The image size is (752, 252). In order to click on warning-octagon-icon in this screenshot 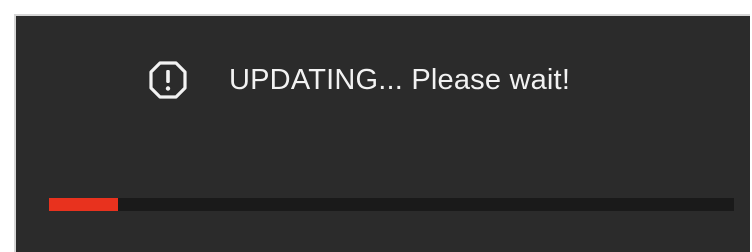, I will do `click(168, 80)`.